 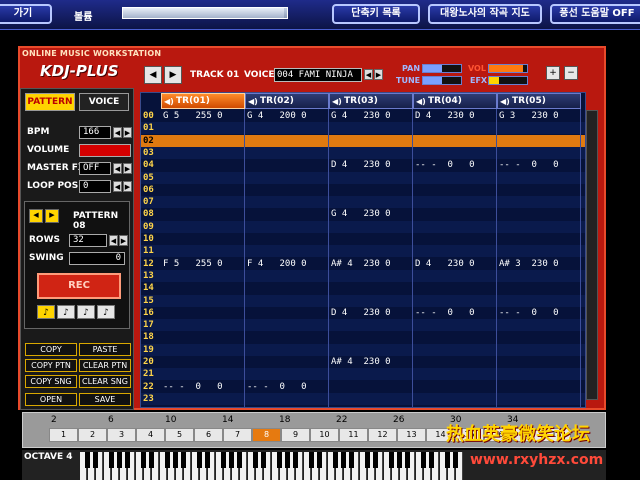 What do you see at coordinates (363, 128) in the screenshot?
I see `pattern-row: 01` at bounding box center [363, 128].